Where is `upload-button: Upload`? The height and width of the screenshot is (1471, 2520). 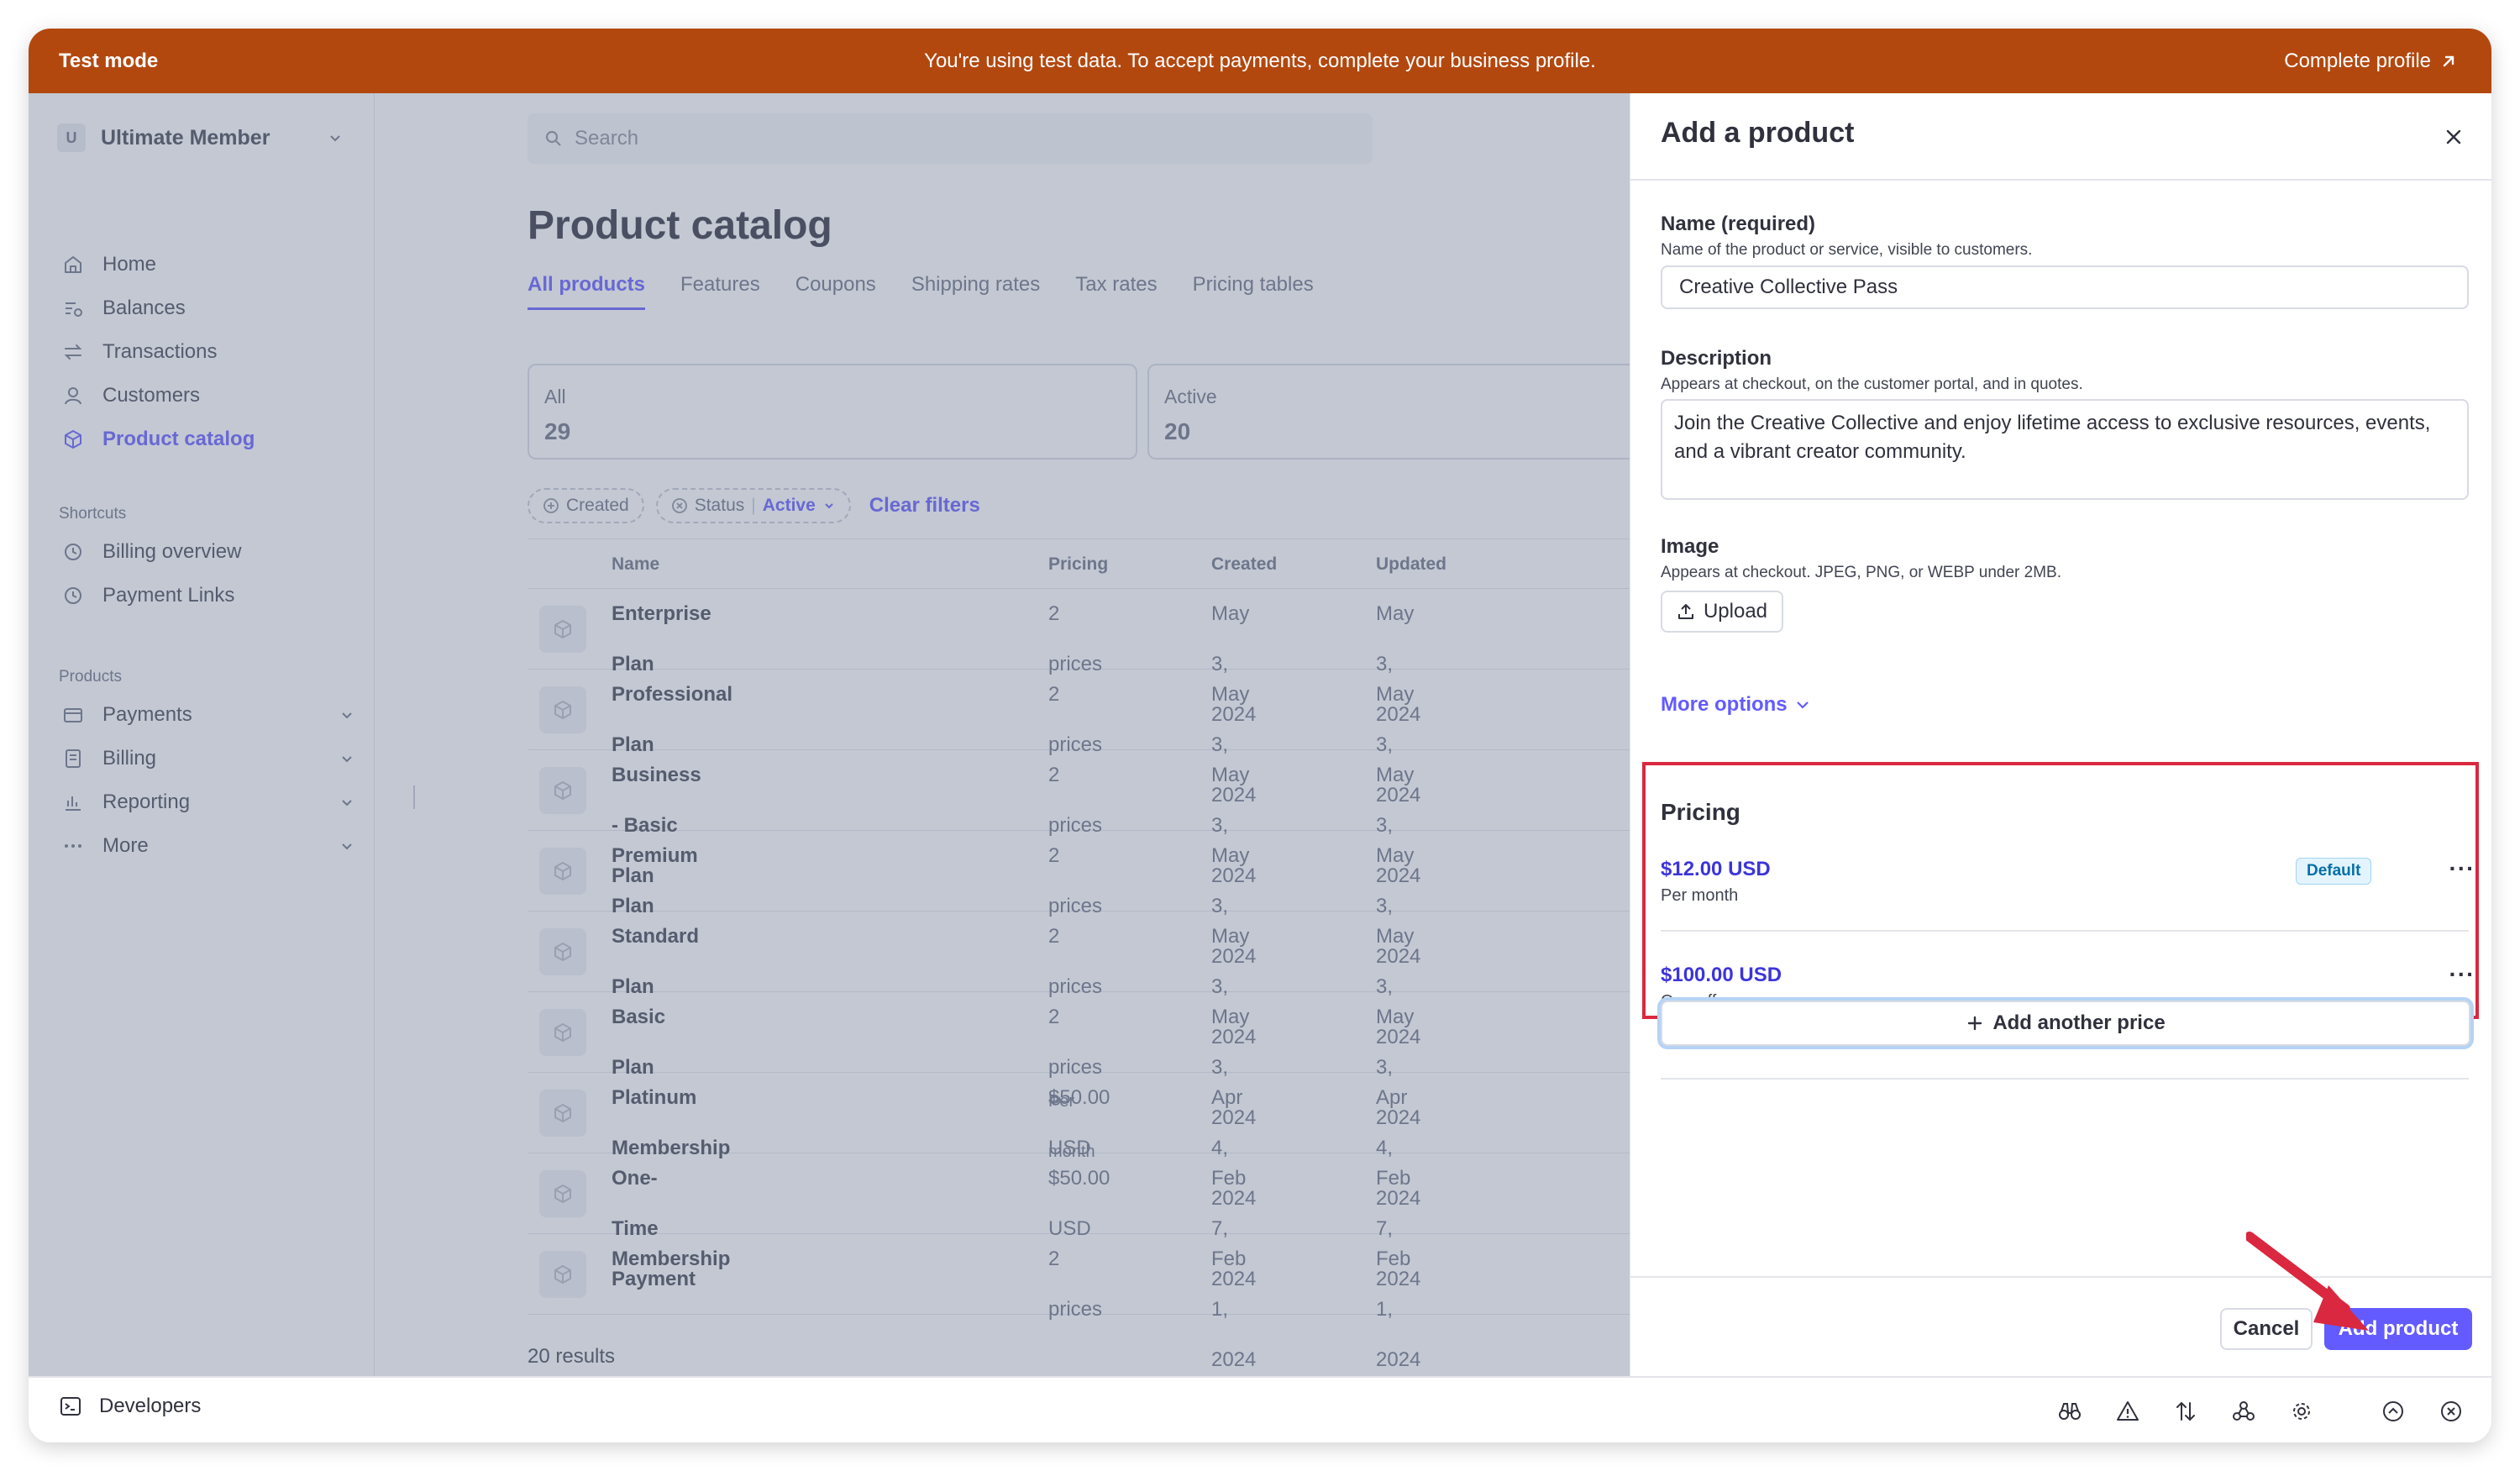
upload-button: Upload is located at coordinates (1722, 612).